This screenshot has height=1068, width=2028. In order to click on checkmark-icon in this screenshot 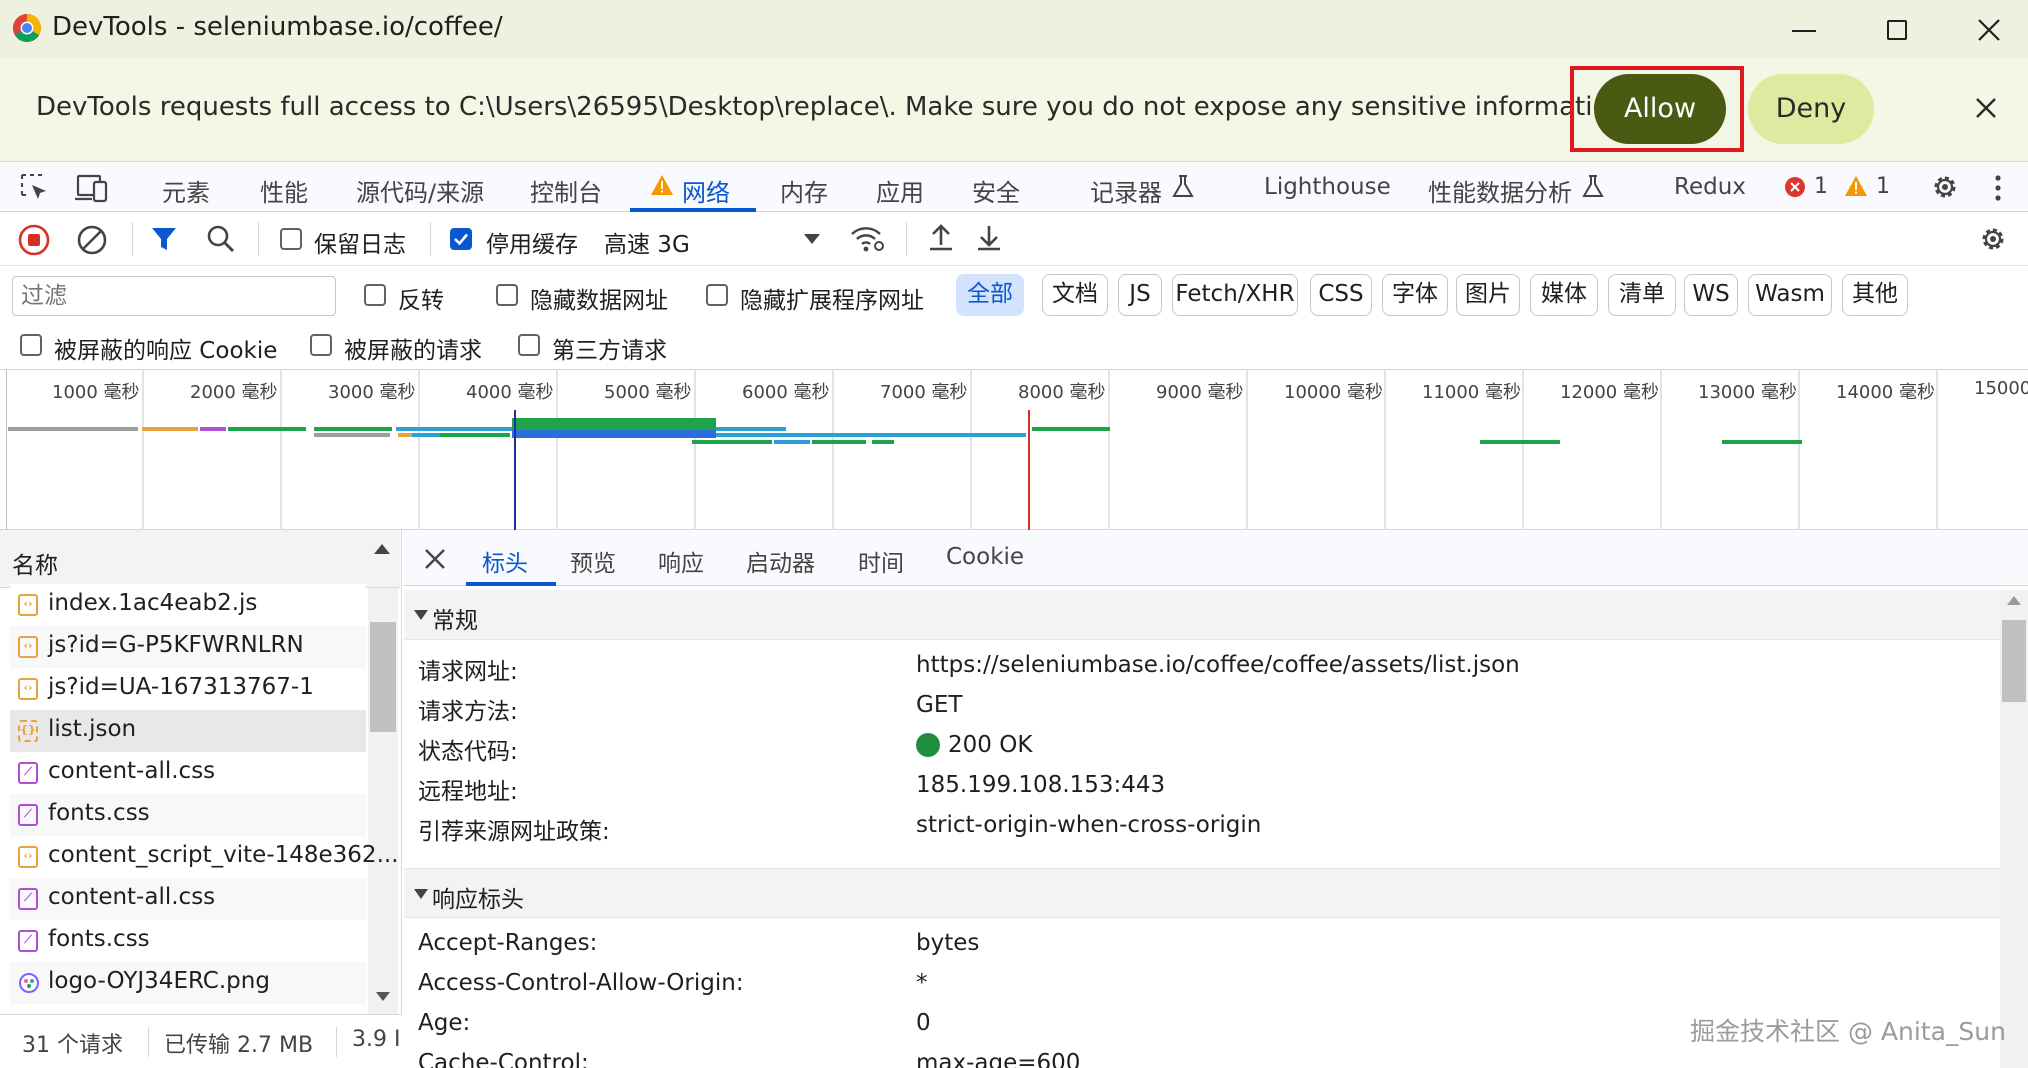, I will do `click(461, 239)`.